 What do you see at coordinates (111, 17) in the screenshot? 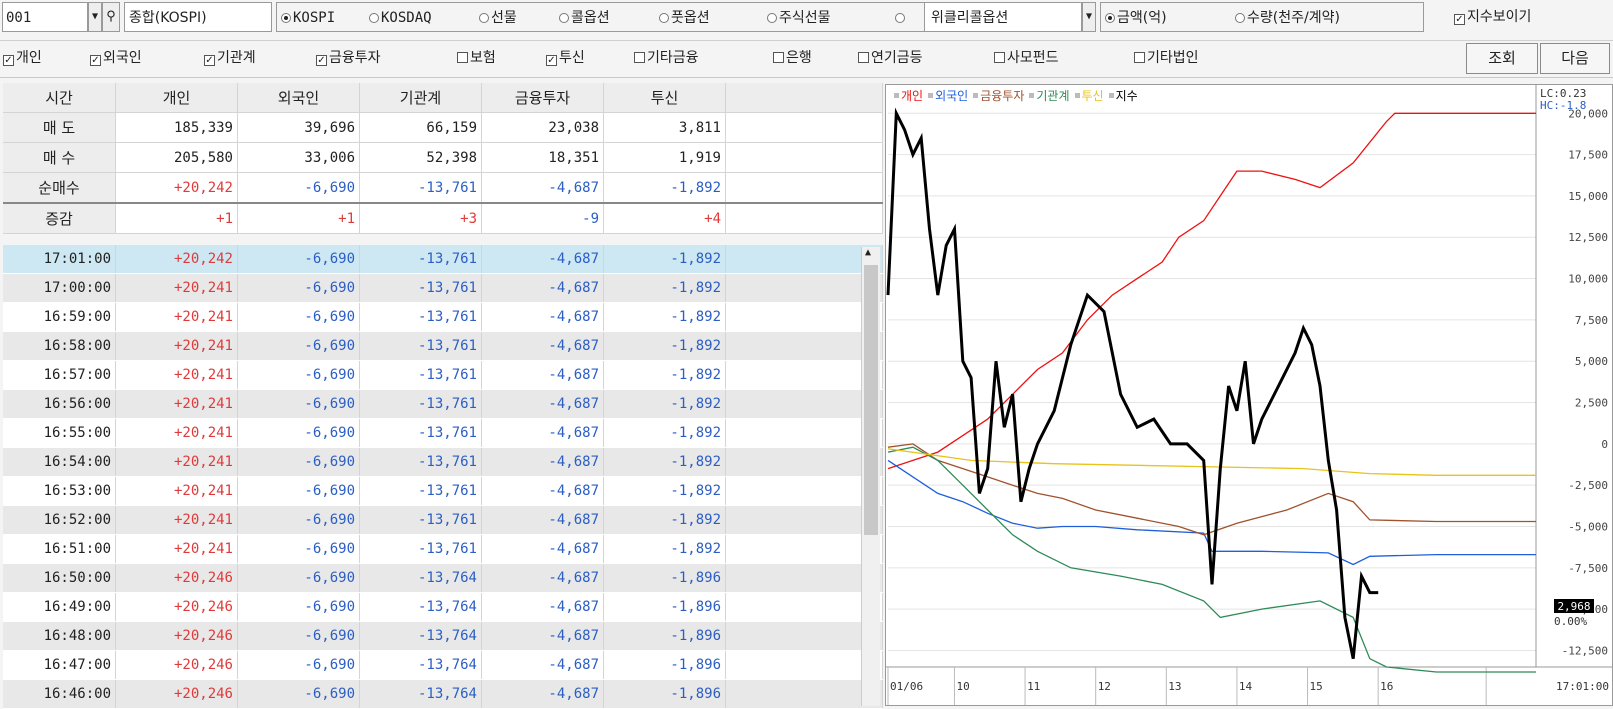
I see `search-icon: ⚲` at bounding box center [111, 17].